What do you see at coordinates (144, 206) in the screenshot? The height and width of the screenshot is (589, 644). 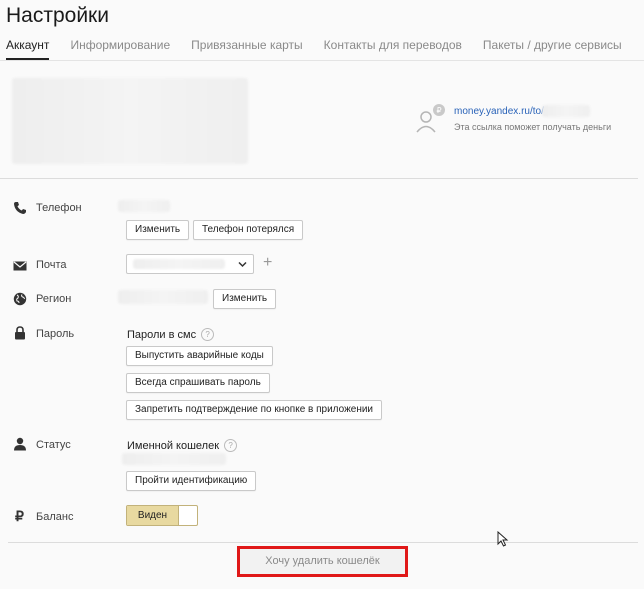 I see `phone-value-blurred` at bounding box center [144, 206].